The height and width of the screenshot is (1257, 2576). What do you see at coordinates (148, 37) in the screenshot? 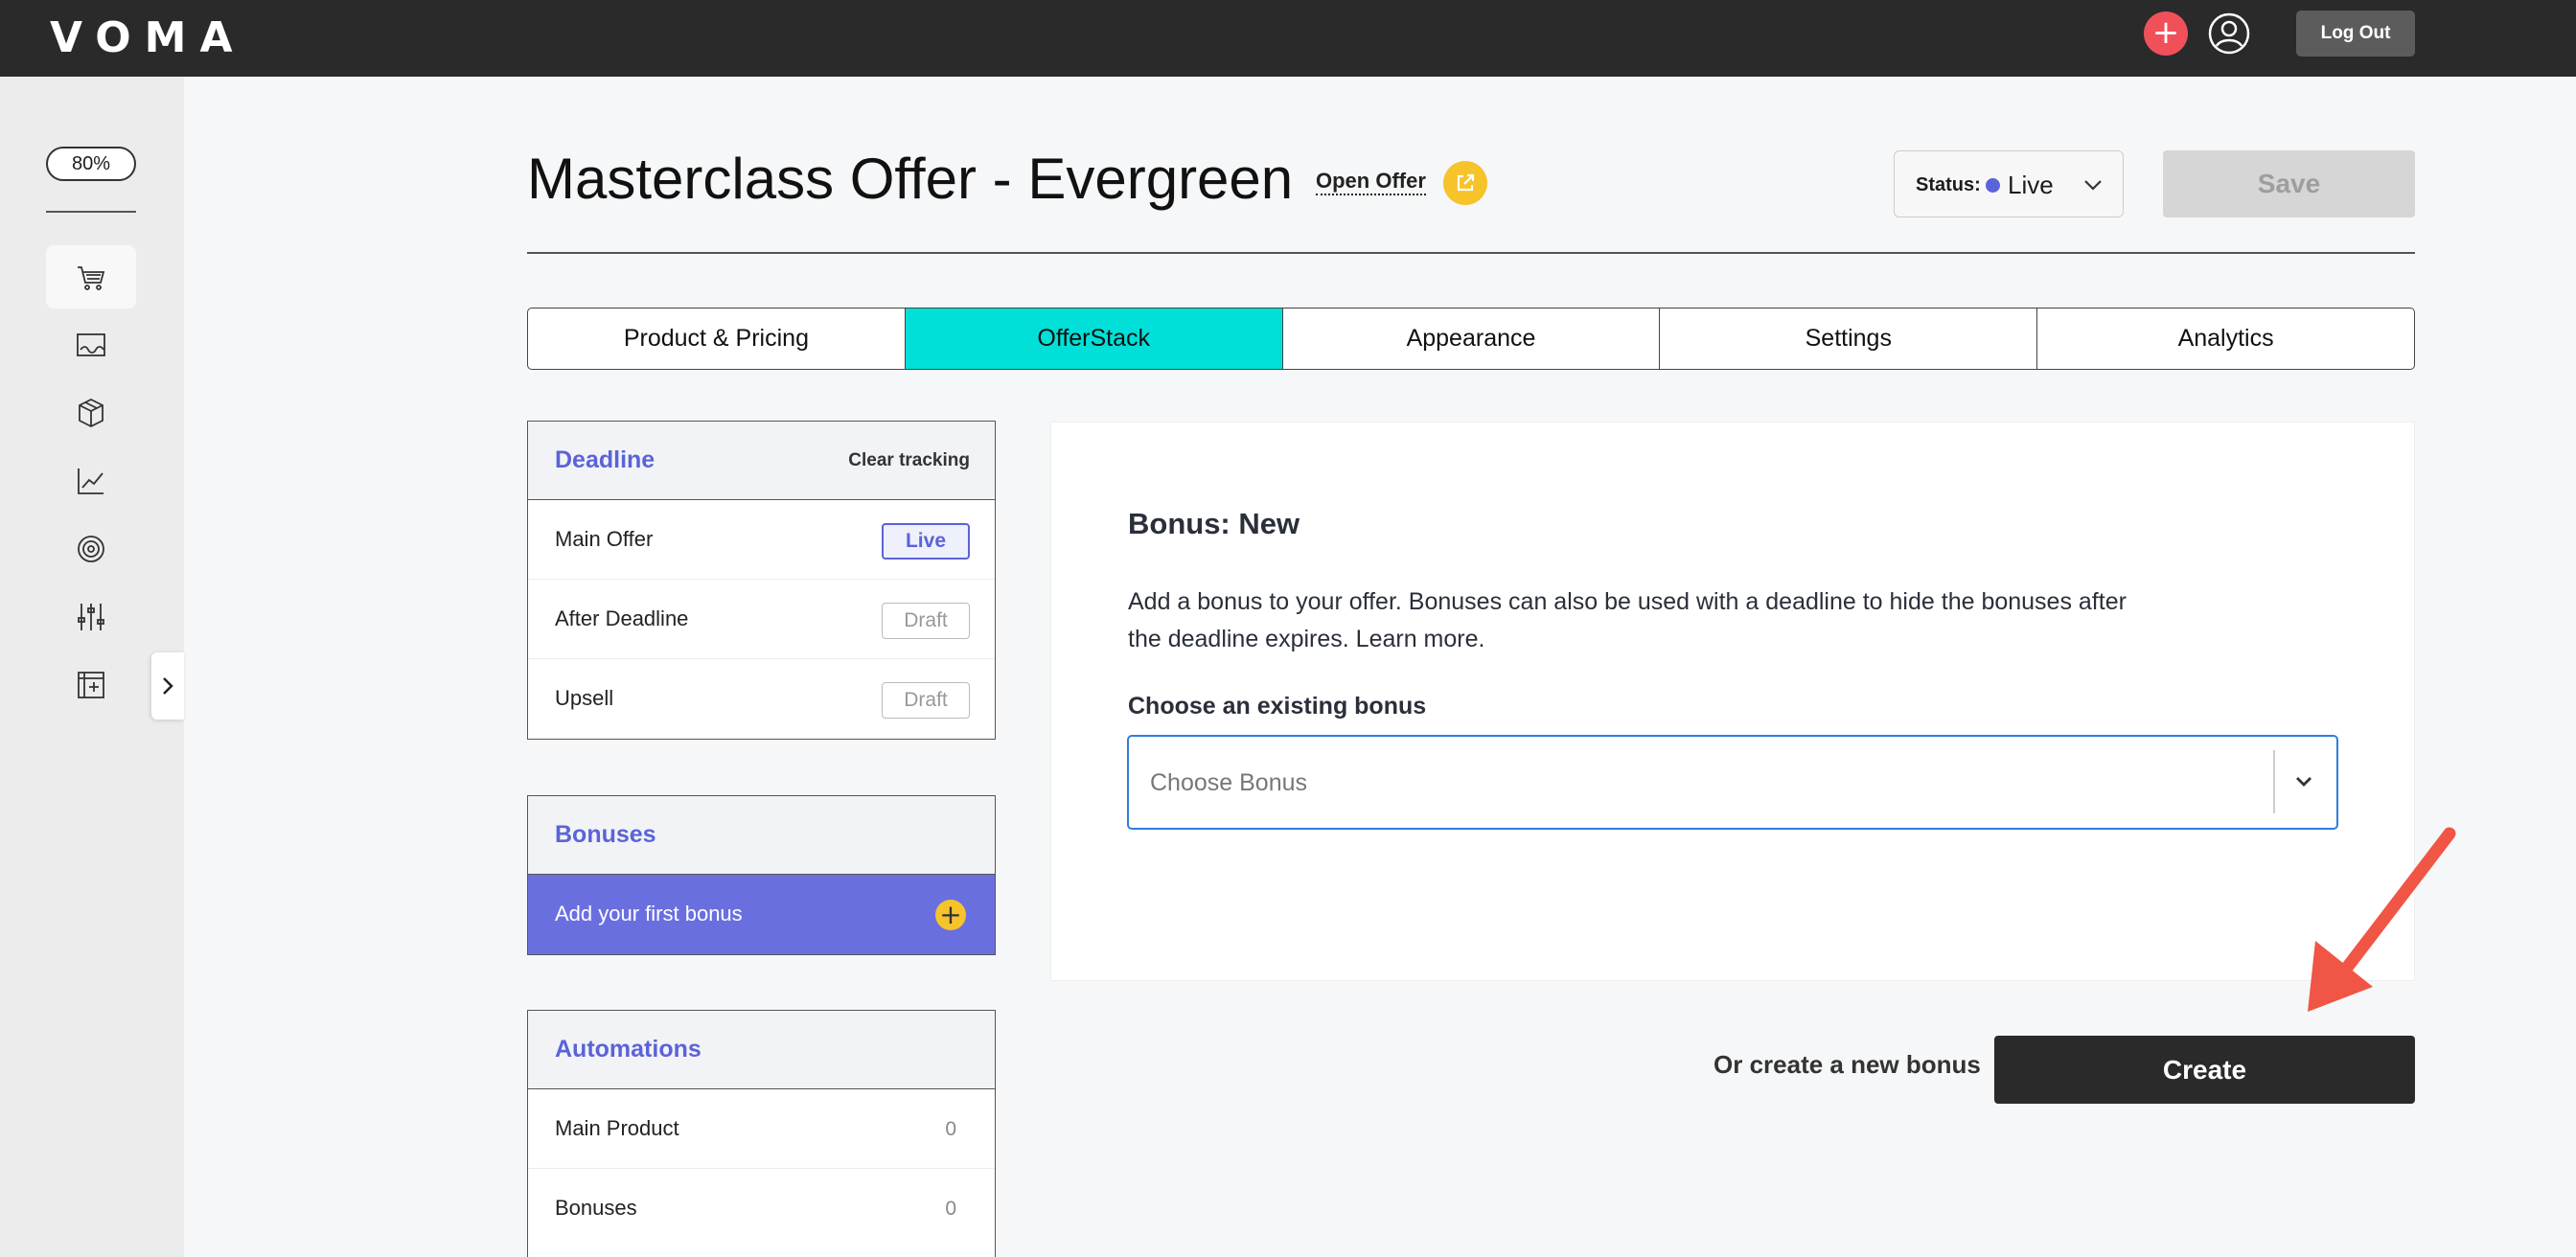
I see `voma-logo: VOMA` at bounding box center [148, 37].